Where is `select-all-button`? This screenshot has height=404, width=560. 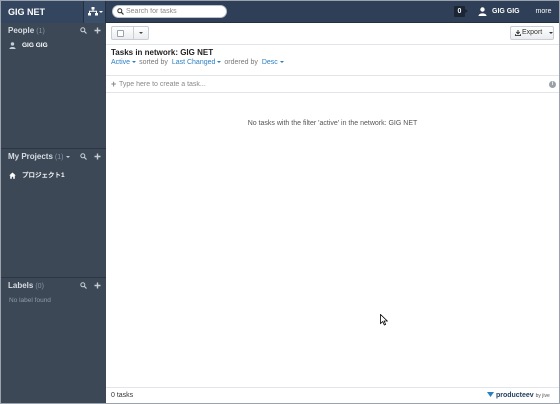
select-all-button is located at coordinates (130, 33).